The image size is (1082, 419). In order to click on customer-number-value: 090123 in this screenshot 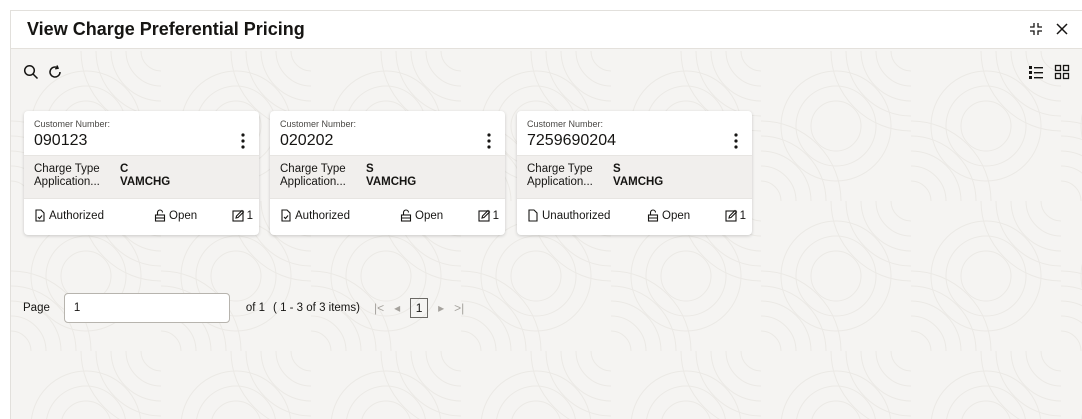, I will do `click(61, 140)`.